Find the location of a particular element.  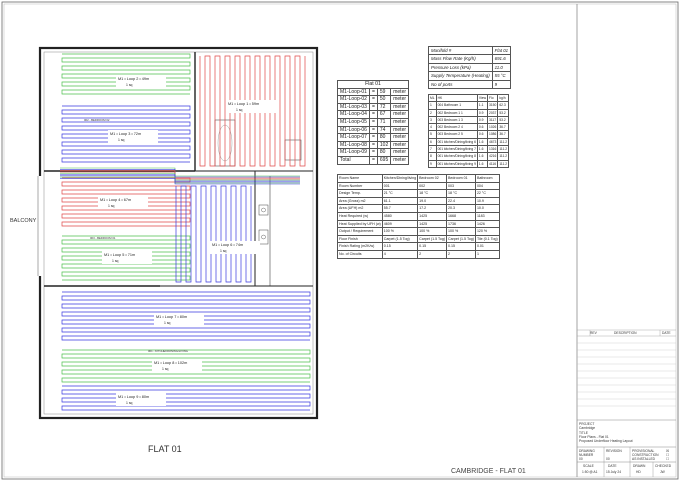

loop-label: M1 • Loop 7 • 80m is located at coordinates (171, 317).